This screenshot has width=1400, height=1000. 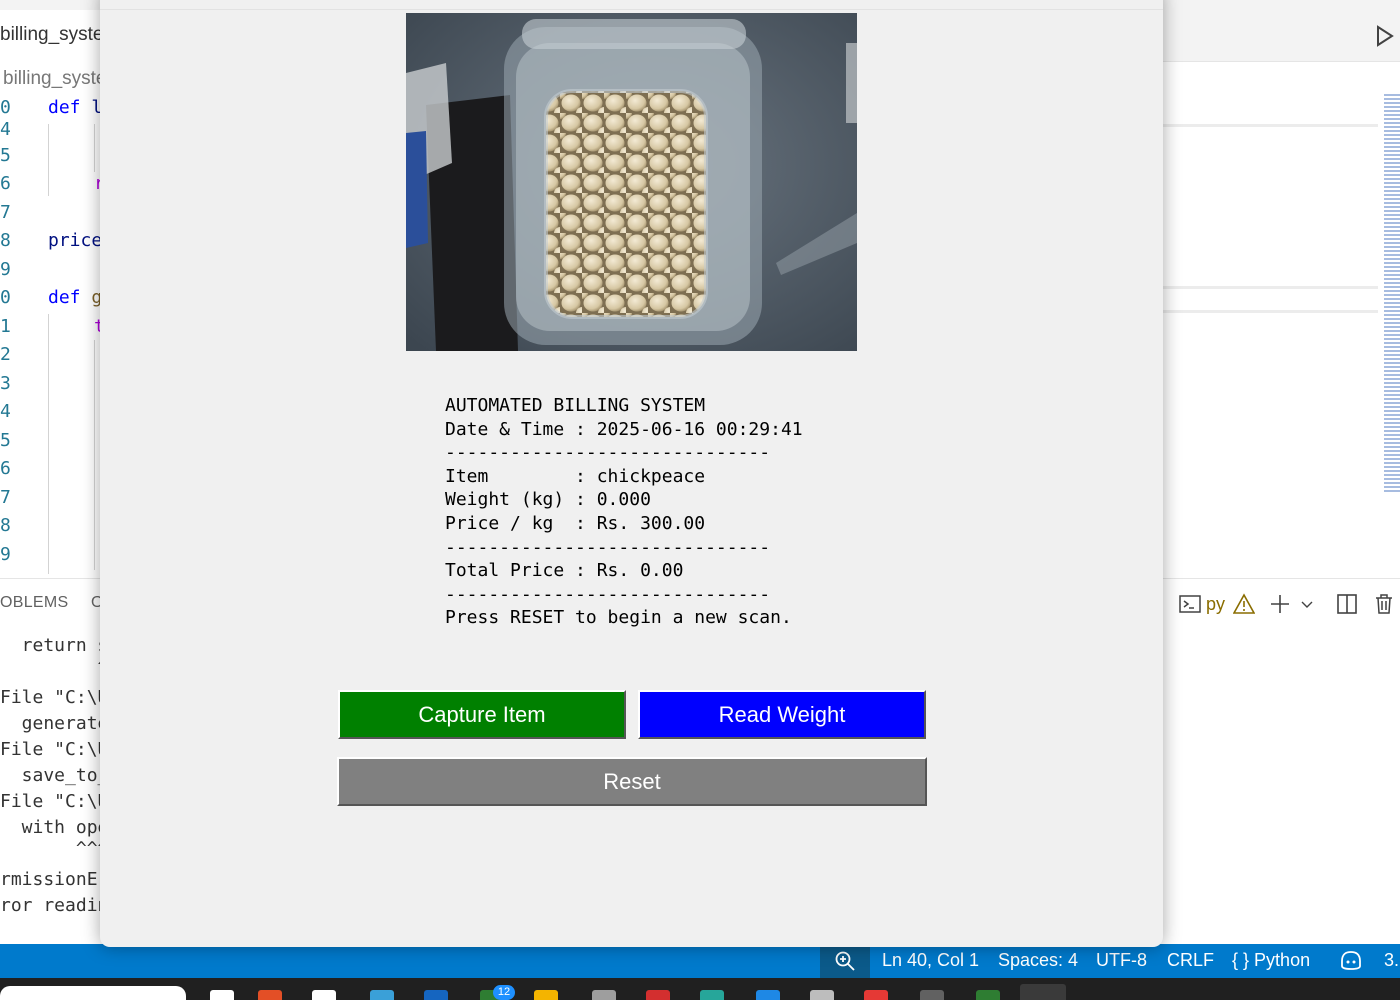 What do you see at coordinates (76, 183) in the screenshot?
I see `identifier: r` at bounding box center [76, 183].